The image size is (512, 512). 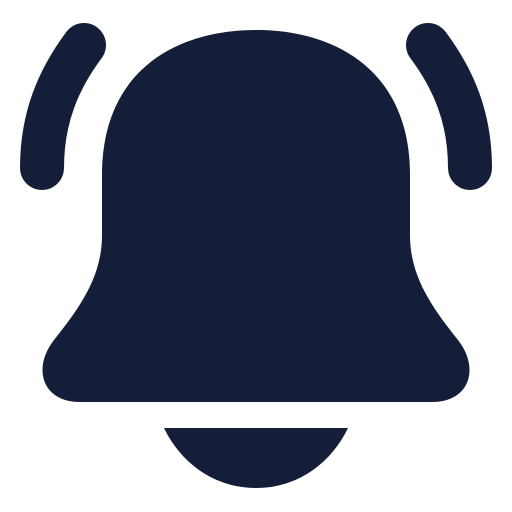 I want to click on left-ring-arc, so click(x=63, y=106).